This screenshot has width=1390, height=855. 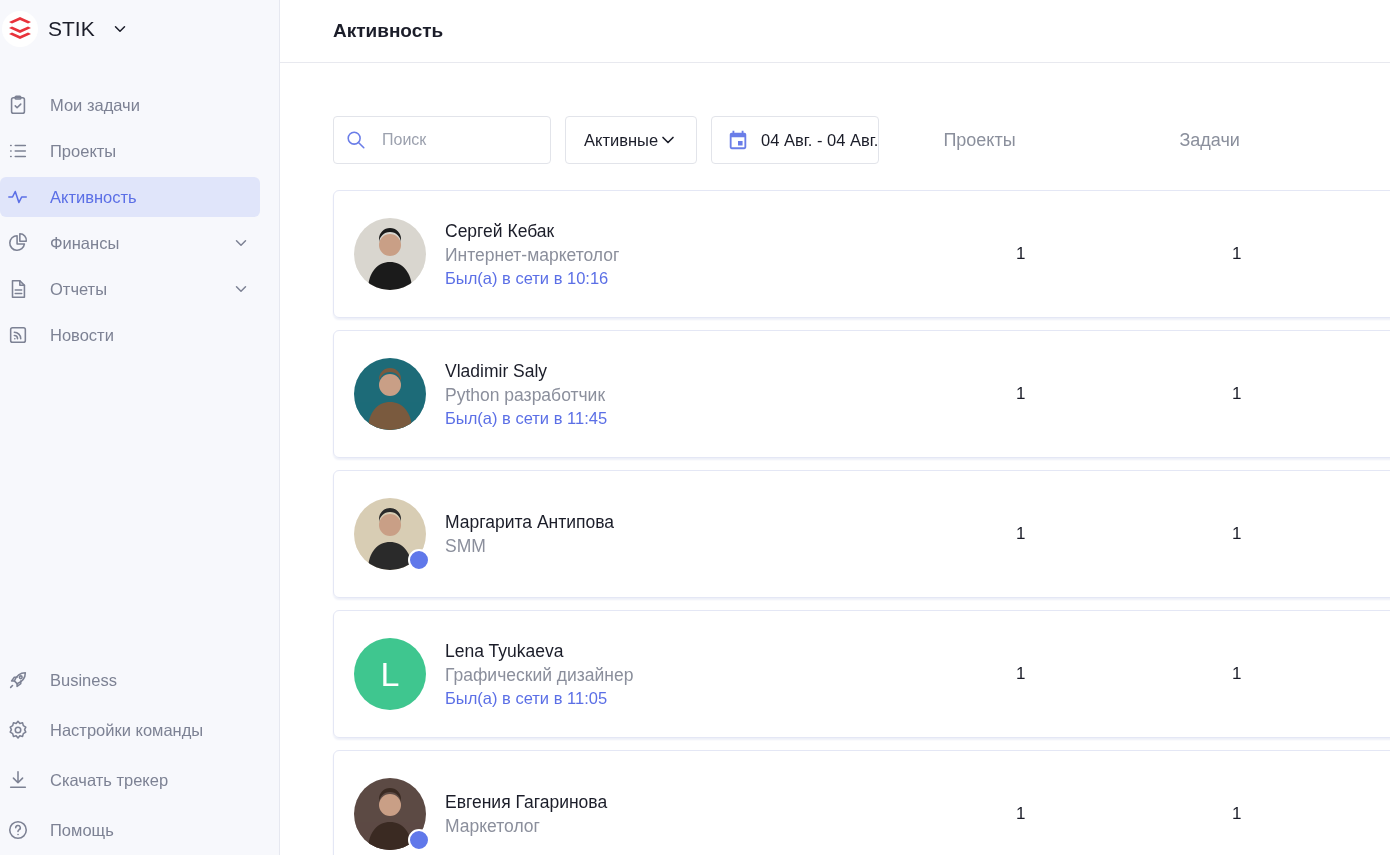 What do you see at coordinates (130, 105) in the screenshot?
I see `sidebar-item: Мои задачи` at bounding box center [130, 105].